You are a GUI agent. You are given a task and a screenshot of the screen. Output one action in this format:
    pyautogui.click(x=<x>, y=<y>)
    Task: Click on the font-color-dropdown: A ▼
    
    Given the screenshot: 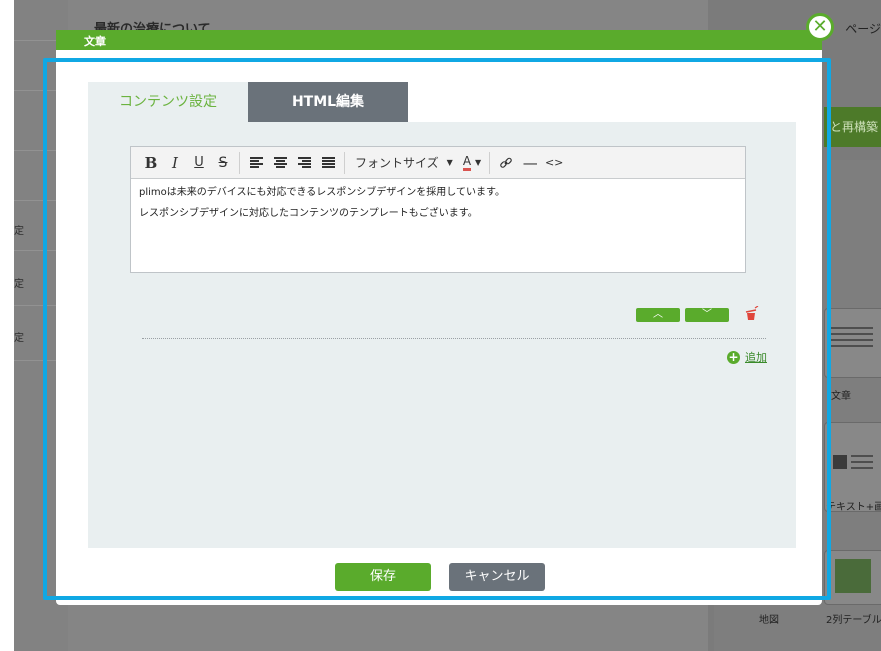 What is the action you would take?
    pyautogui.click(x=472, y=163)
    